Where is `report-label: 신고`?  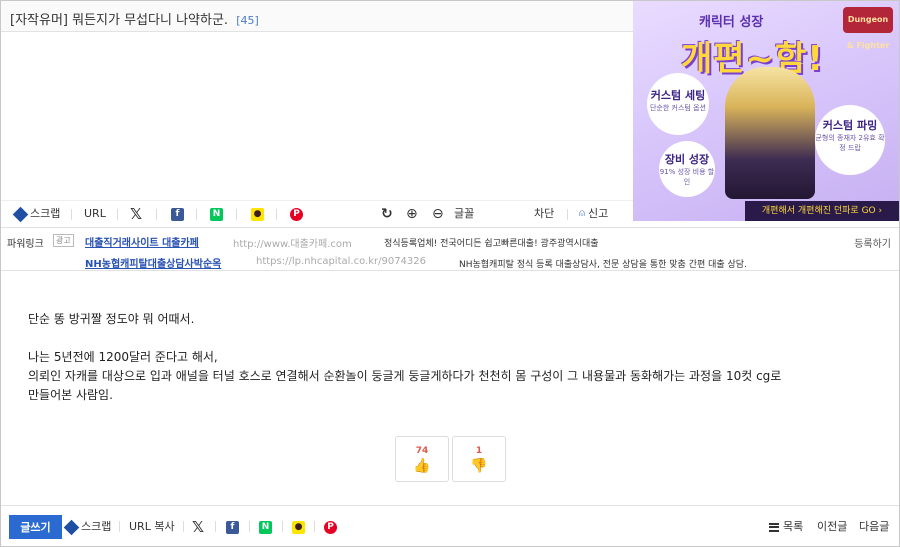
report-label: 신고 is located at coordinates (598, 213).